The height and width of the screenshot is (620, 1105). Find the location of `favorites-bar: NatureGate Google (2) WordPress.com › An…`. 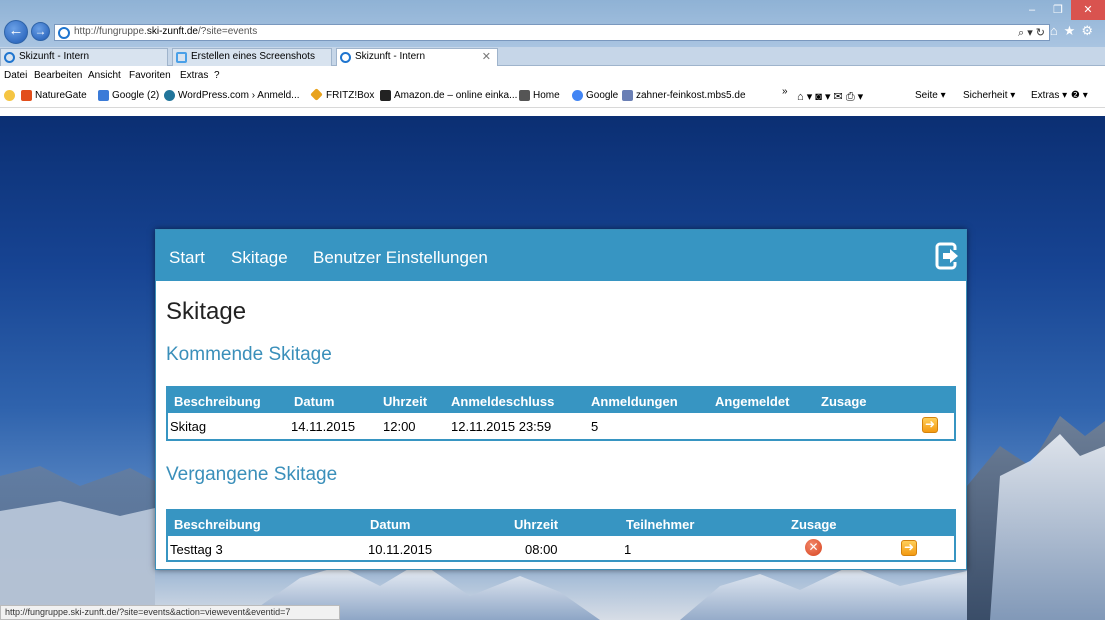

favorites-bar: NatureGate Google (2) WordPress.com › An… is located at coordinates (552, 96).